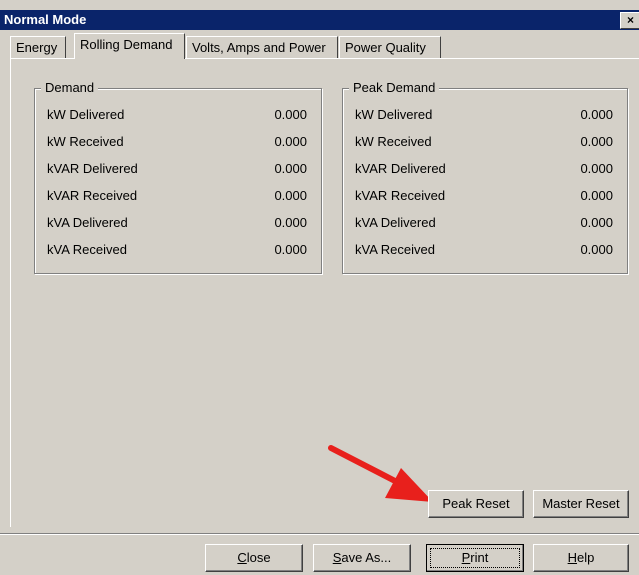  What do you see at coordinates (486, 169) in the screenshot?
I see `peak-demand-row: kVAR Delivered 0.000` at bounding box center [486, 169].